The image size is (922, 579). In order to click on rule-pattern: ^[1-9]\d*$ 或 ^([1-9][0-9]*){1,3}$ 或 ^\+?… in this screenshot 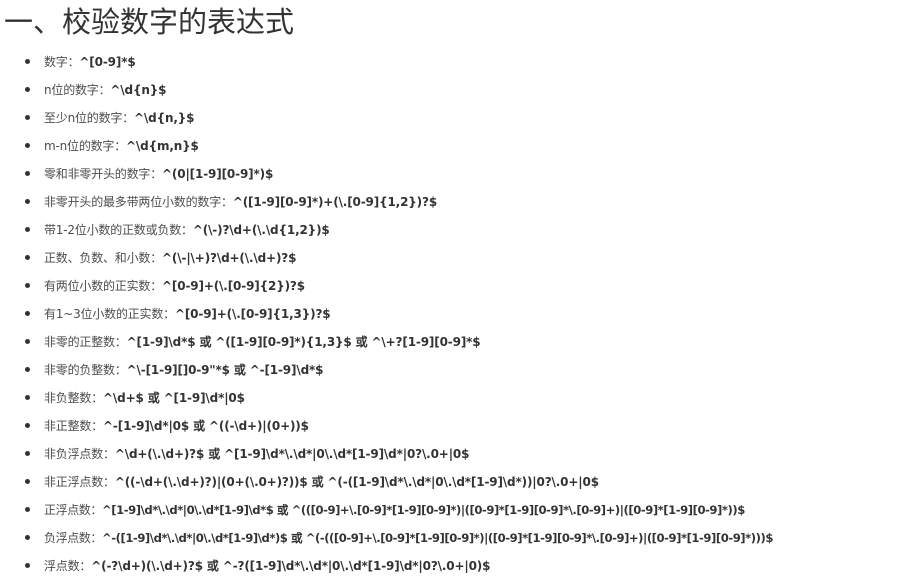, I will do `click(303, 342)`.